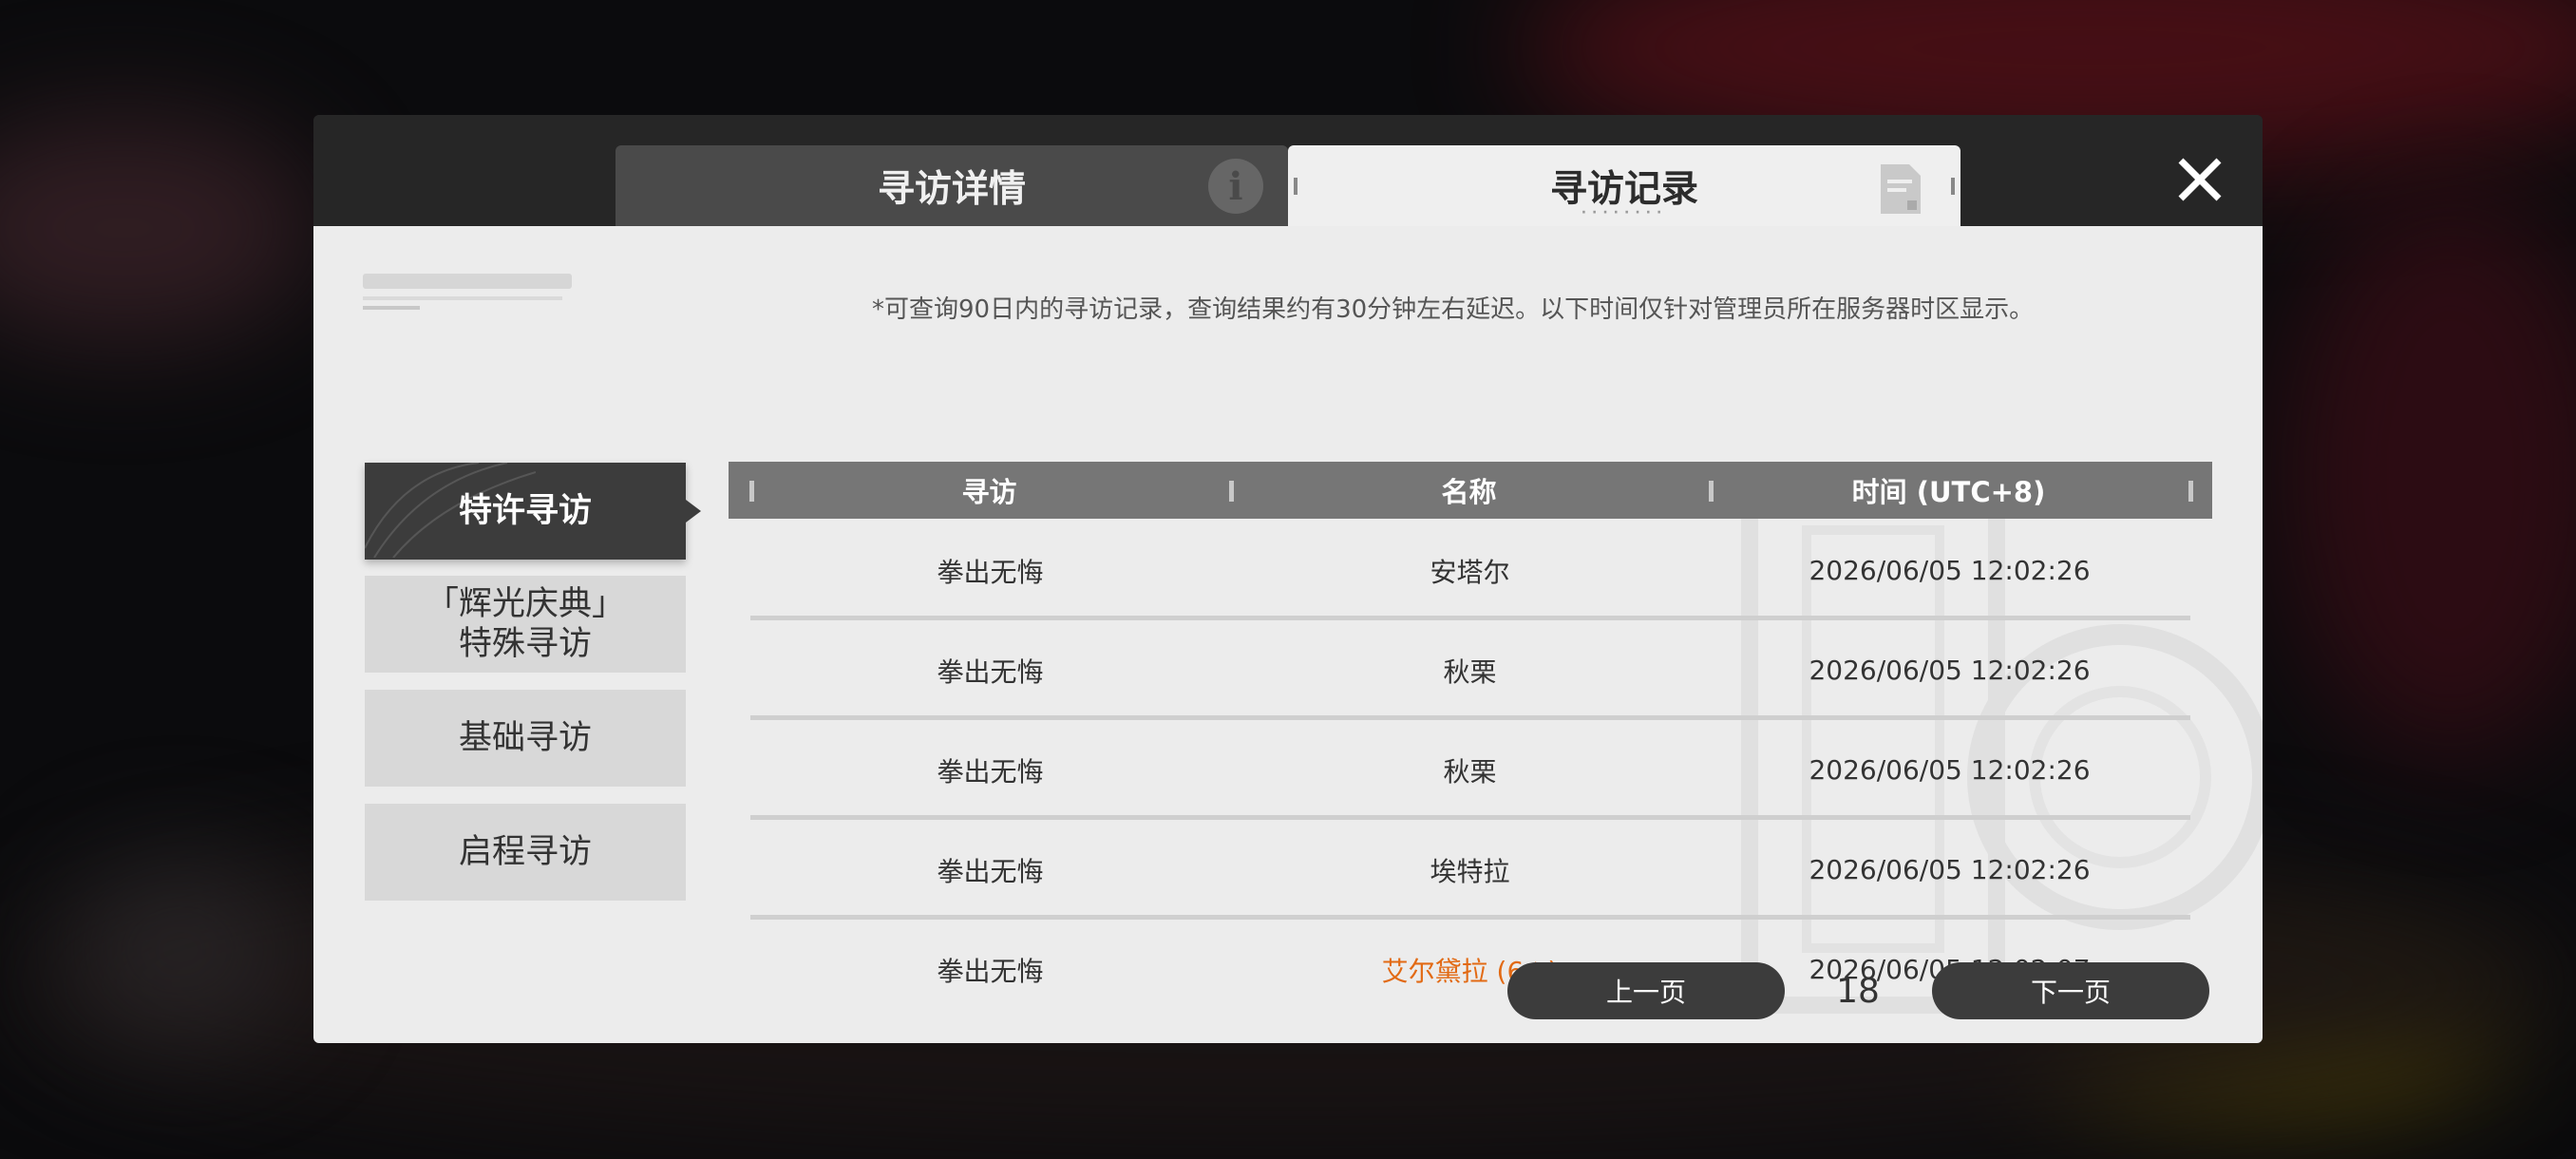 The image size is (2576, 1159). Describe the element at coordinates (1901, 189) in the screenshot. I see `document-icon` at that location.